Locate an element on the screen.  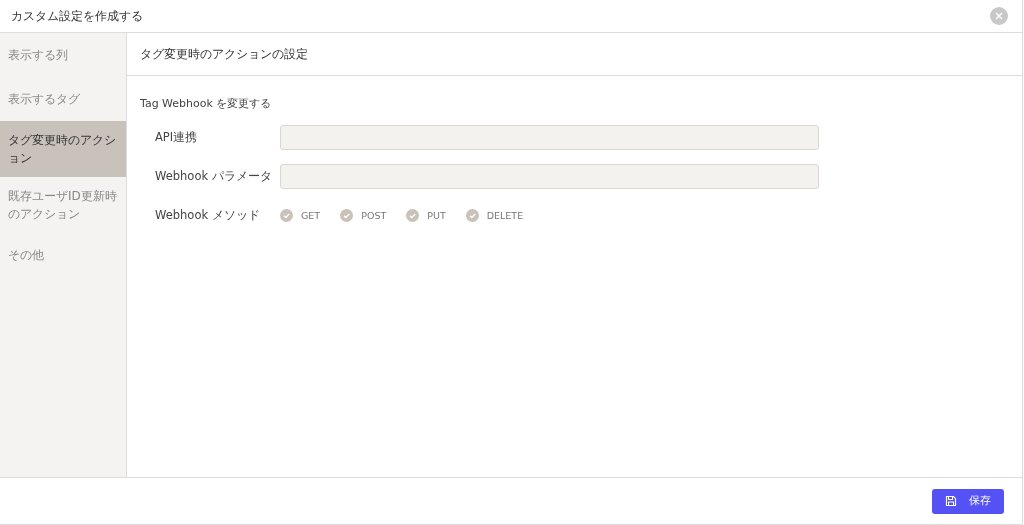
field-label: API連携 is located at coordinates (177, 137).